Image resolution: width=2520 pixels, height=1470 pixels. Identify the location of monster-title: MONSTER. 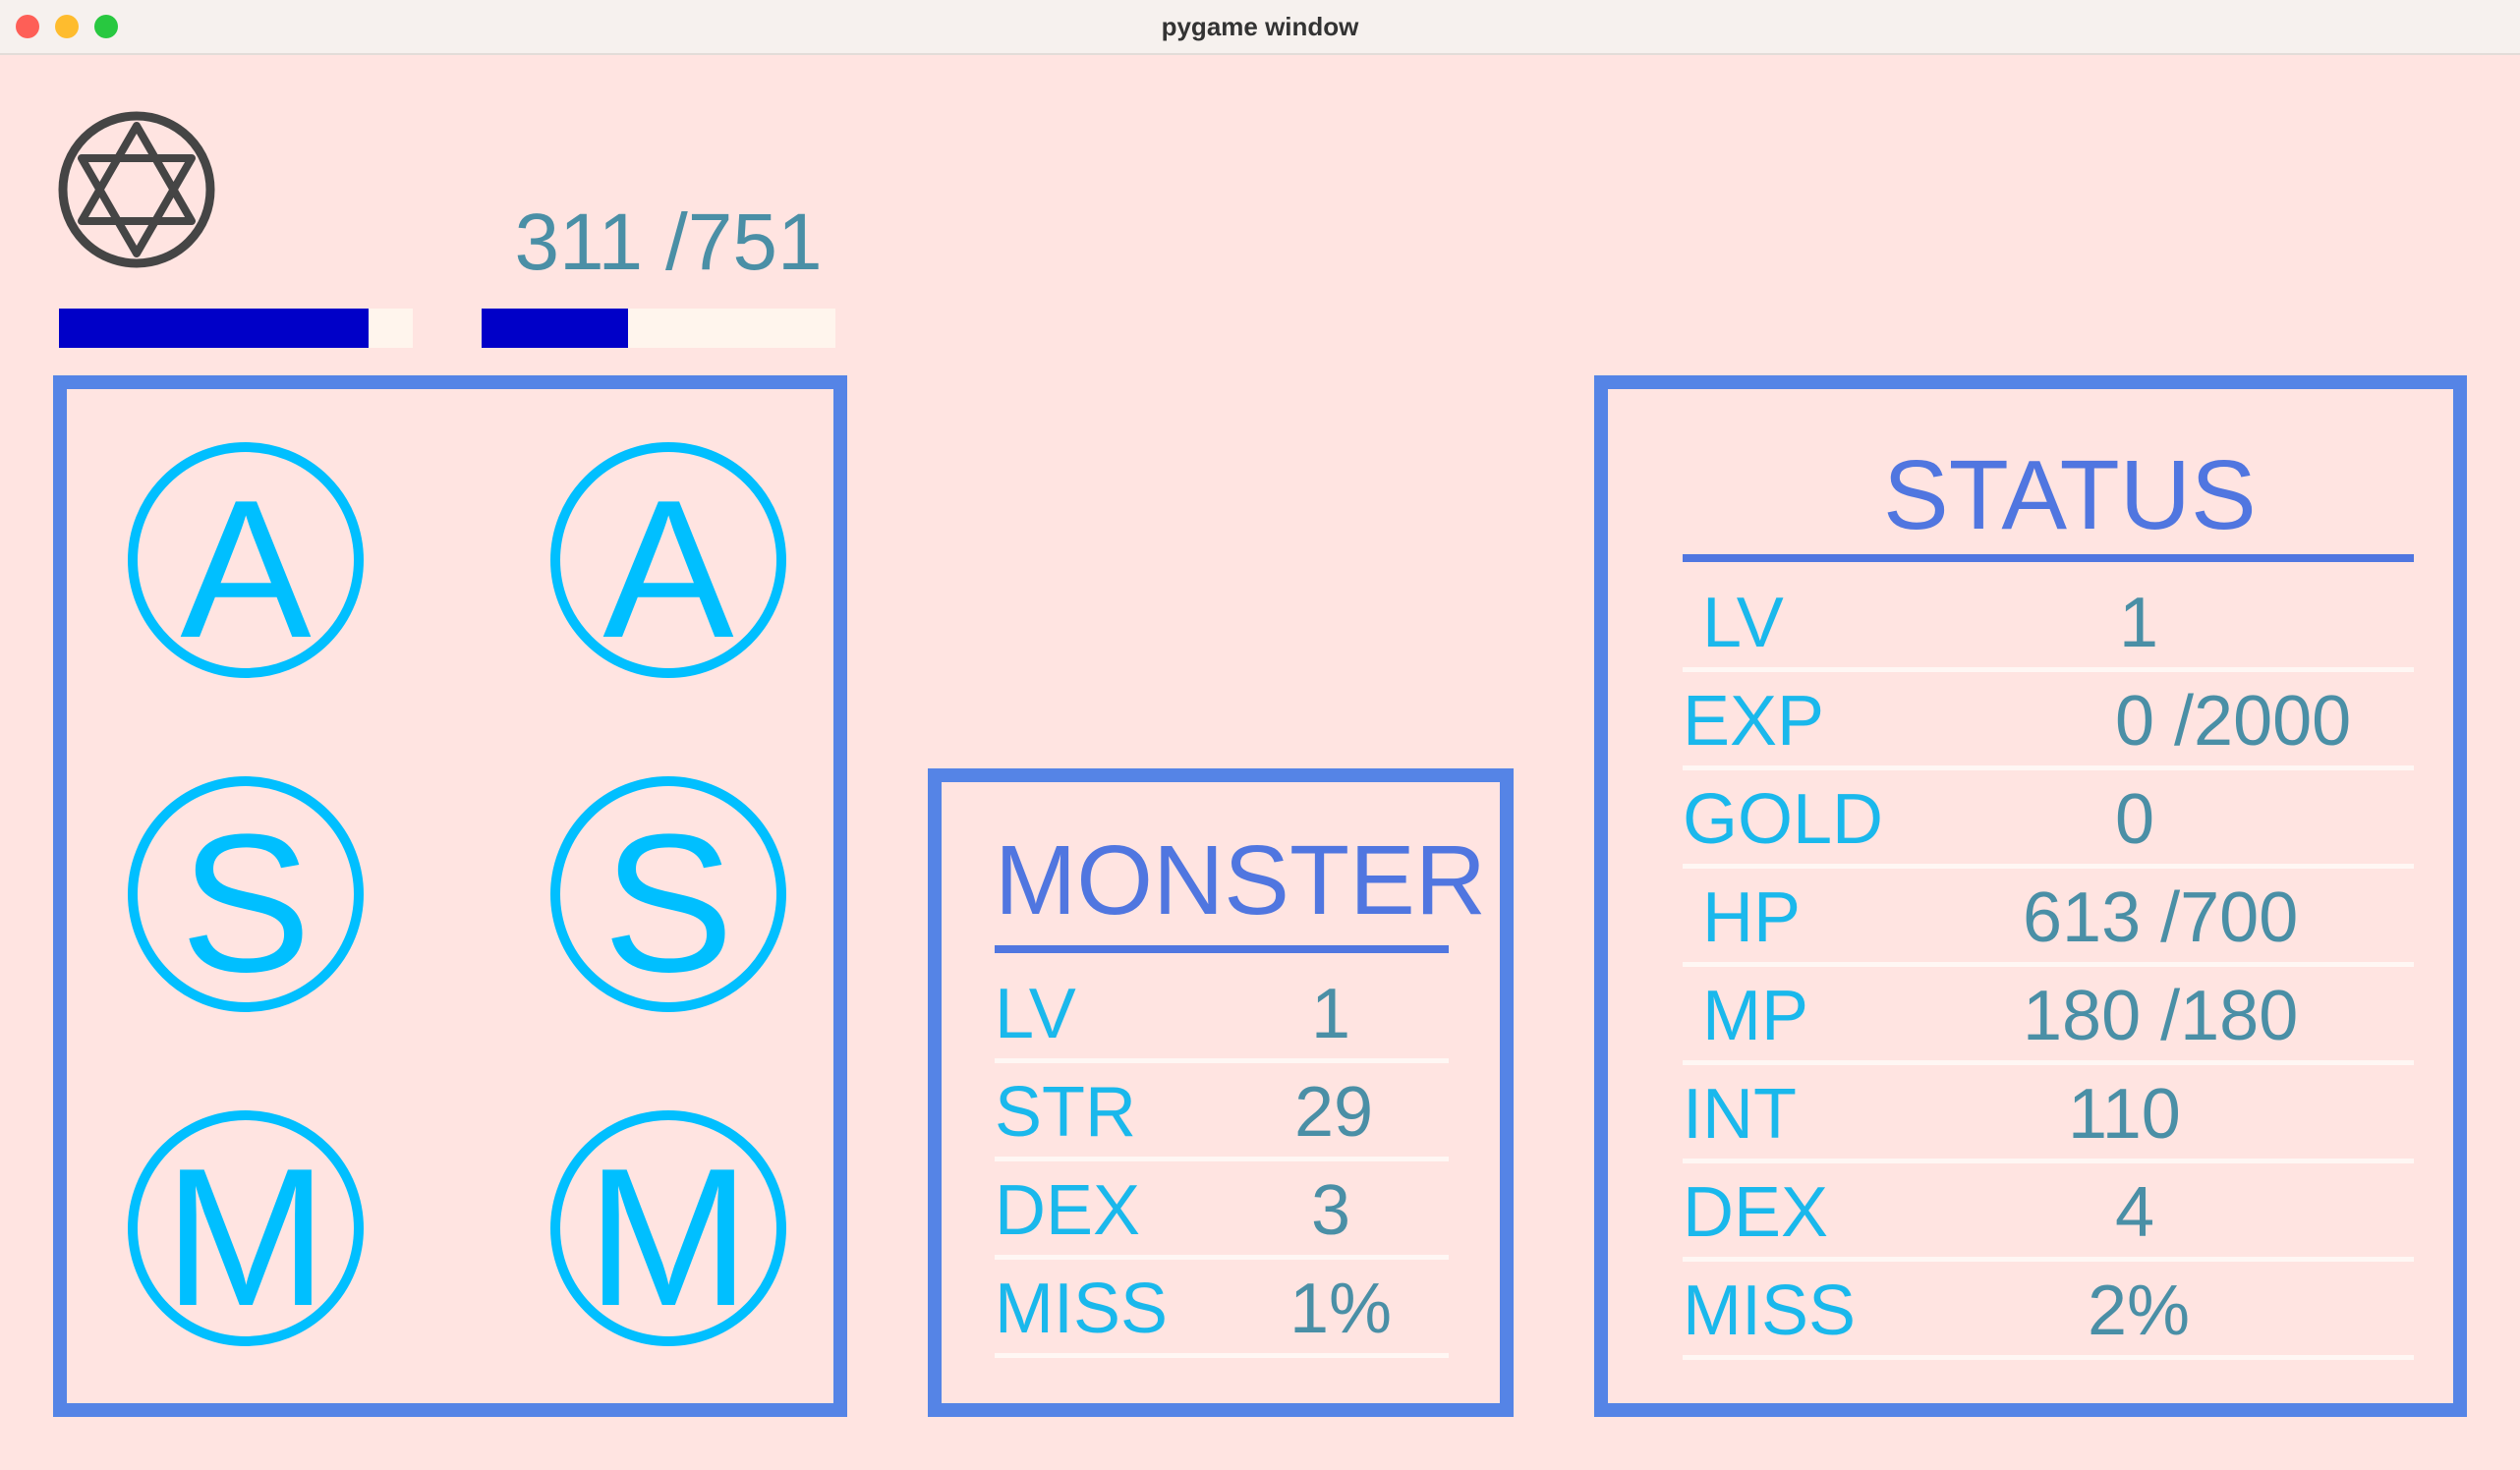
(1240, 880).